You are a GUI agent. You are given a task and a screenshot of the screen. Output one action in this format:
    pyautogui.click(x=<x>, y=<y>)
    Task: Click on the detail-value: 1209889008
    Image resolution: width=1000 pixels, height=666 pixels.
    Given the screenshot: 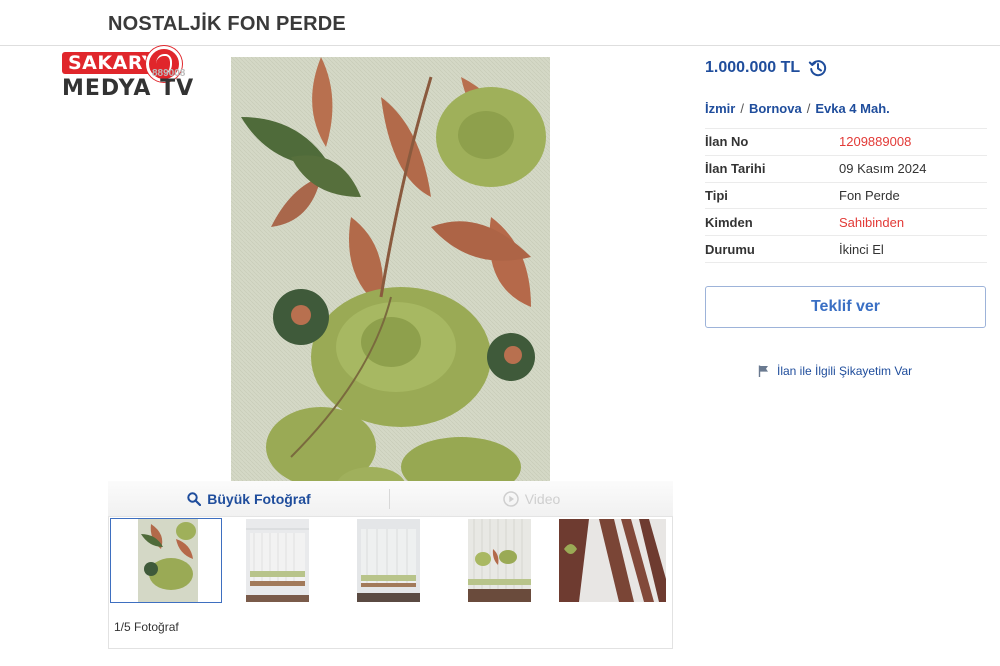 What is the action you would take?
    pyautogui.click(x=875, y=142)
    